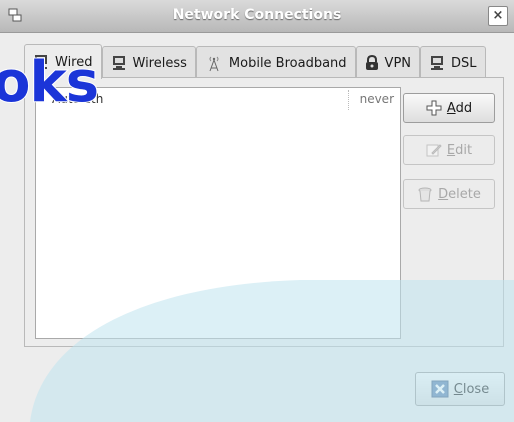 Image resolution: width=514 pixels, height=422 pixels. I want to click on title-bar: Network Connections ×, so click(257, 16).